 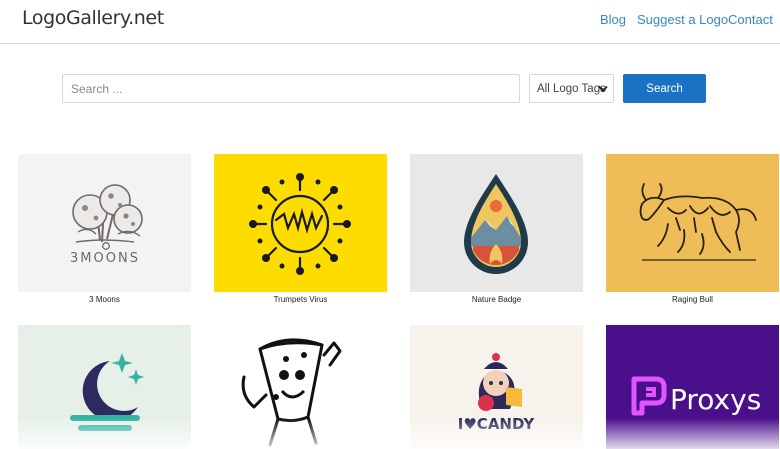 I want to click on logo-caption: Trumpets Virus, so click(x=300, y=299).